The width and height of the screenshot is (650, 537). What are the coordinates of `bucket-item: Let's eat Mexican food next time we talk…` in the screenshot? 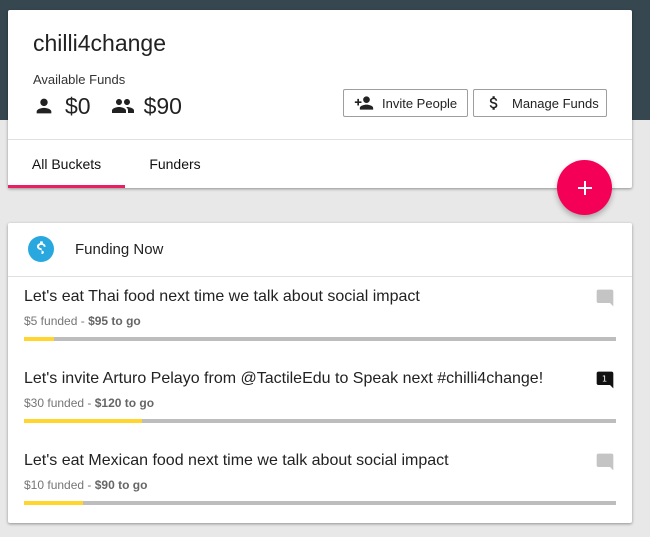 It's located at (320, 482).